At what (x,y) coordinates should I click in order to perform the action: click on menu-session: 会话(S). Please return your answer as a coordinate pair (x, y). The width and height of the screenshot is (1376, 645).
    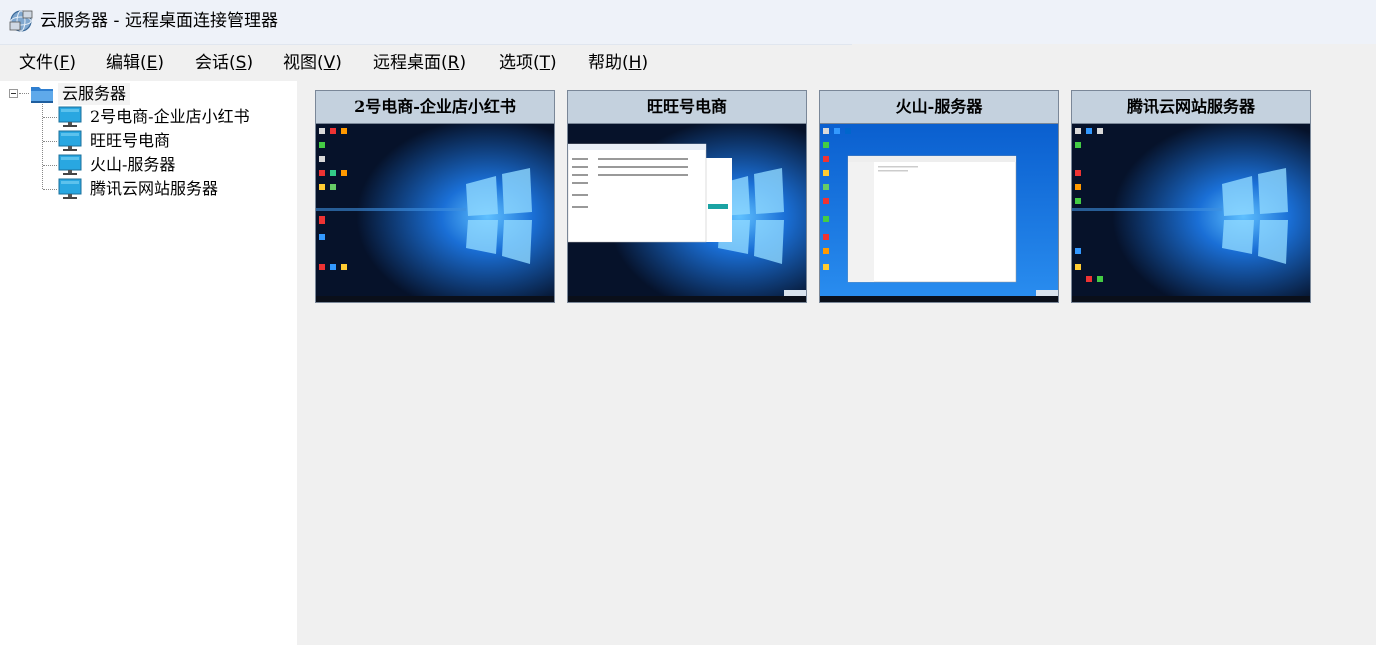
    Looking at the image, I should click on (224, 63).